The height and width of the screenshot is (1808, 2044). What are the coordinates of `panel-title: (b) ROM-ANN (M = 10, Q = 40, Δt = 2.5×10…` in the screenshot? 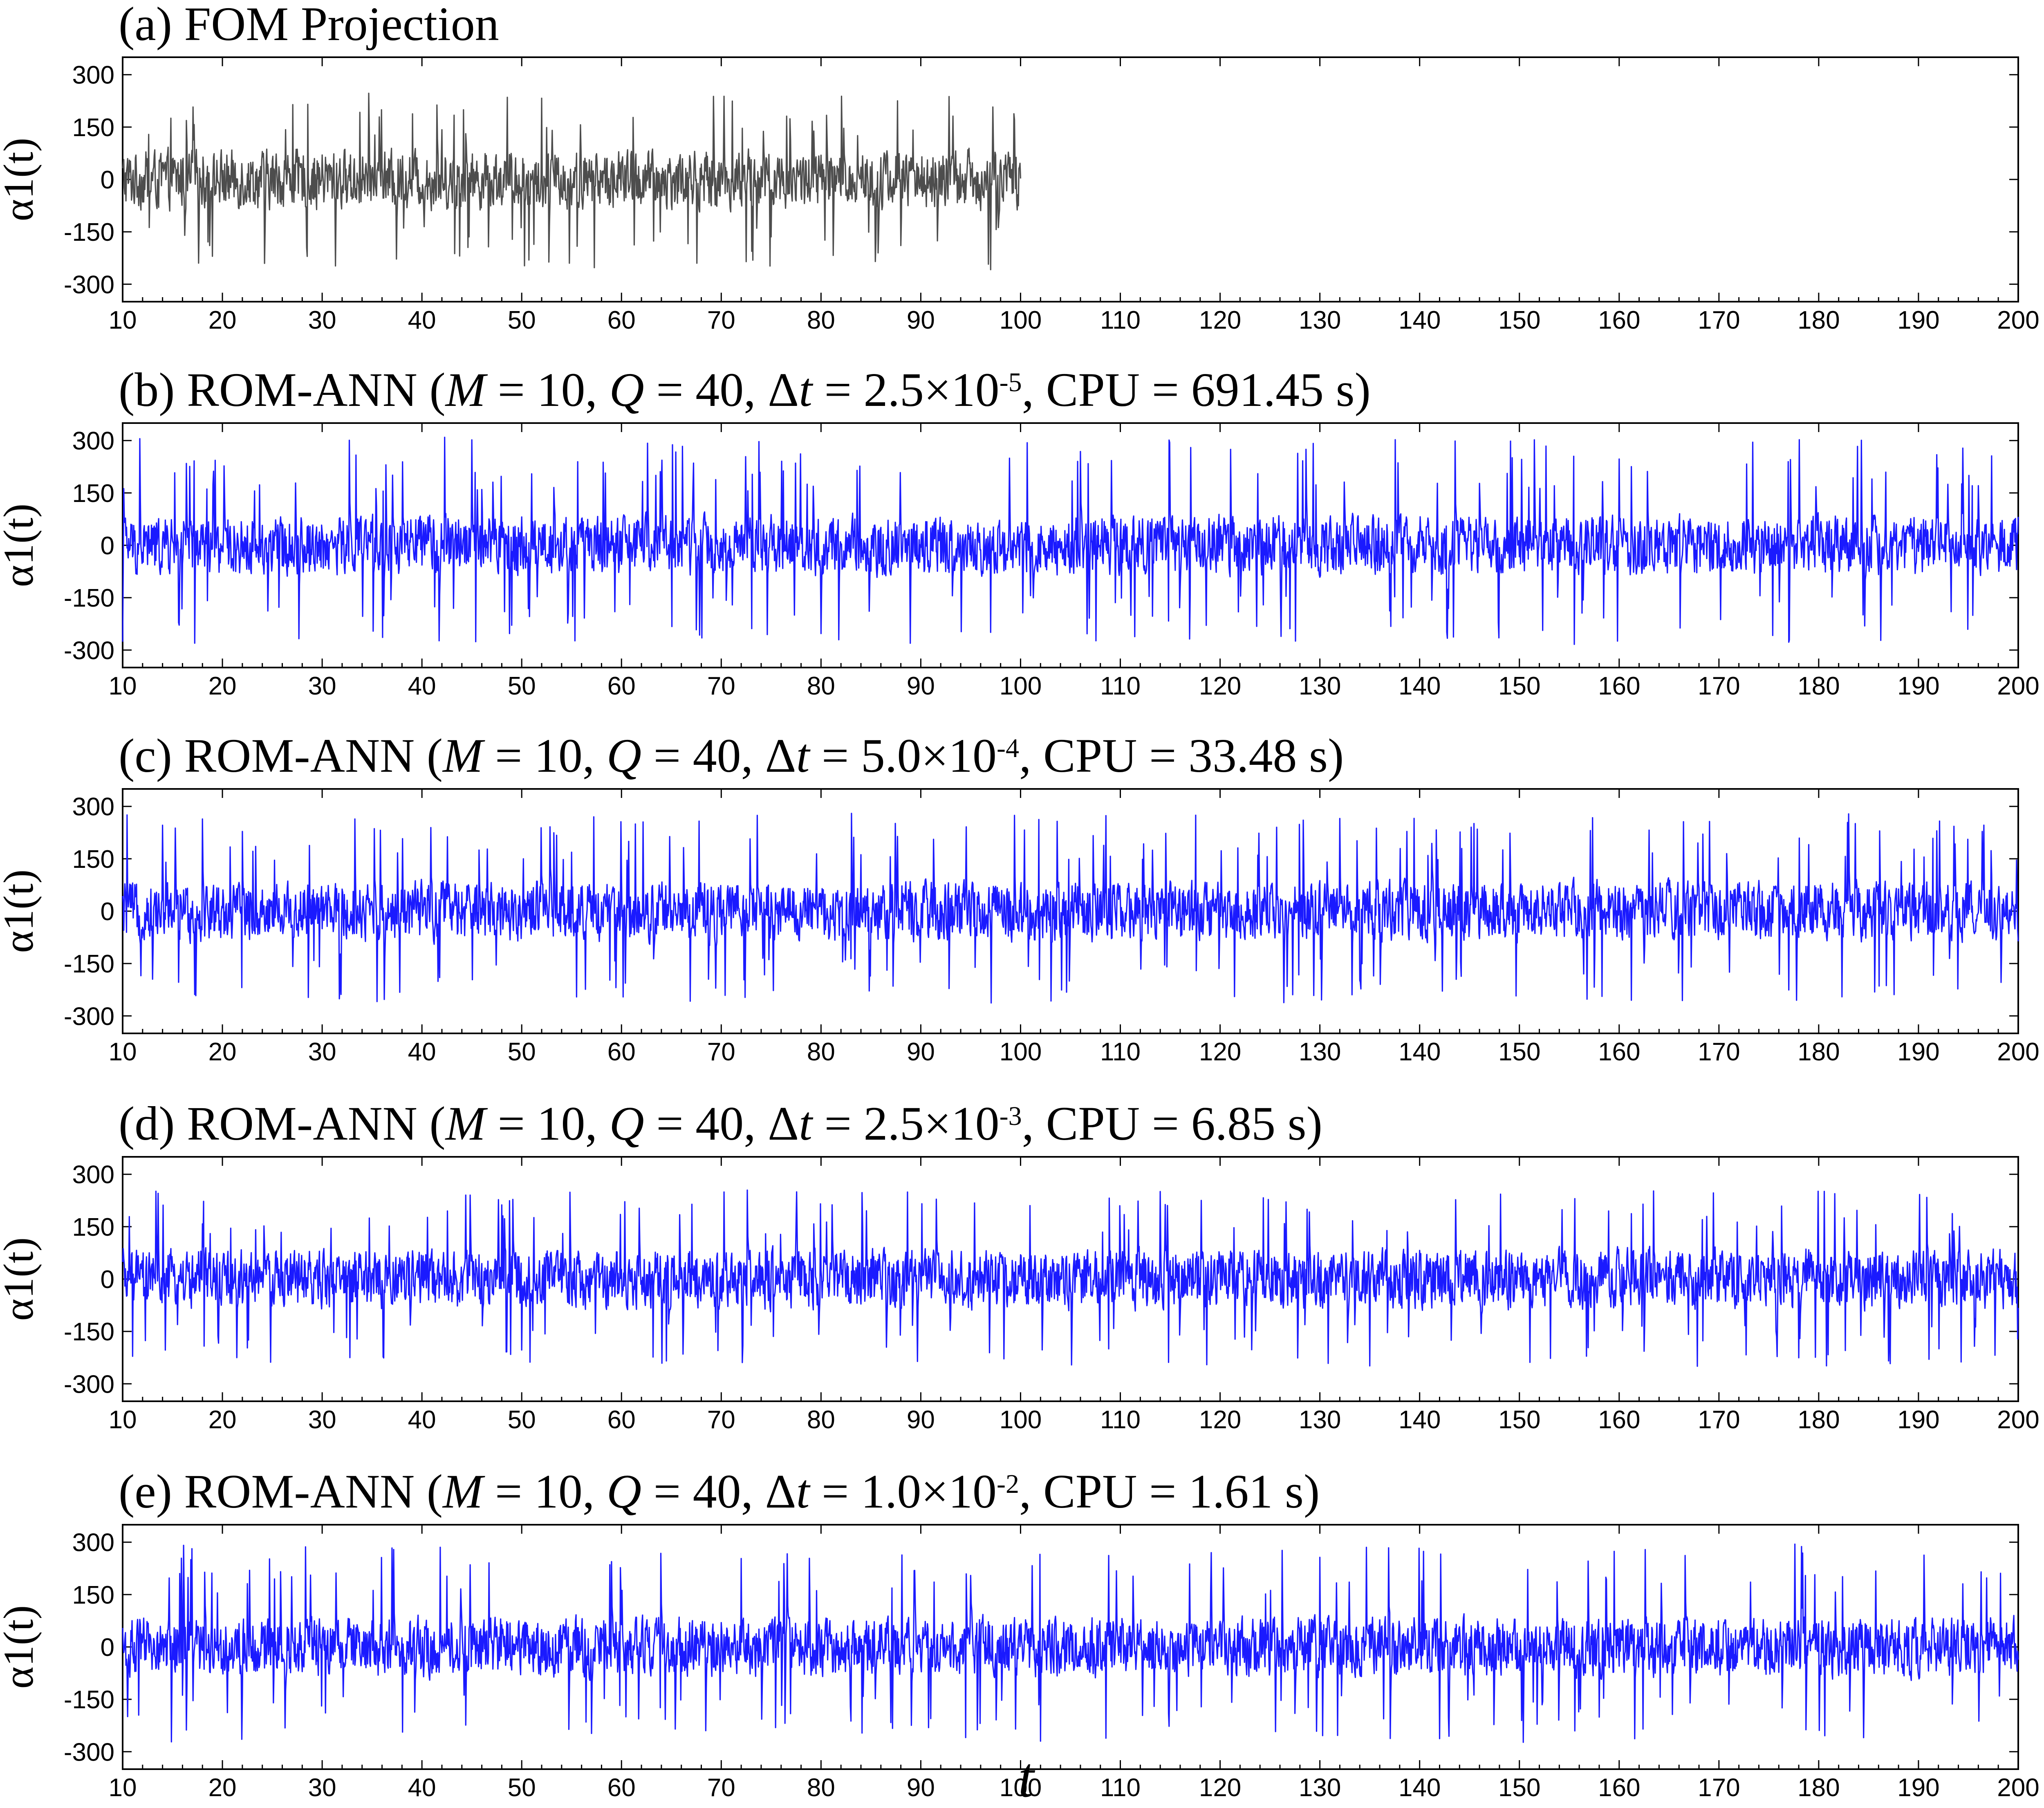 It's located at (745, 390).